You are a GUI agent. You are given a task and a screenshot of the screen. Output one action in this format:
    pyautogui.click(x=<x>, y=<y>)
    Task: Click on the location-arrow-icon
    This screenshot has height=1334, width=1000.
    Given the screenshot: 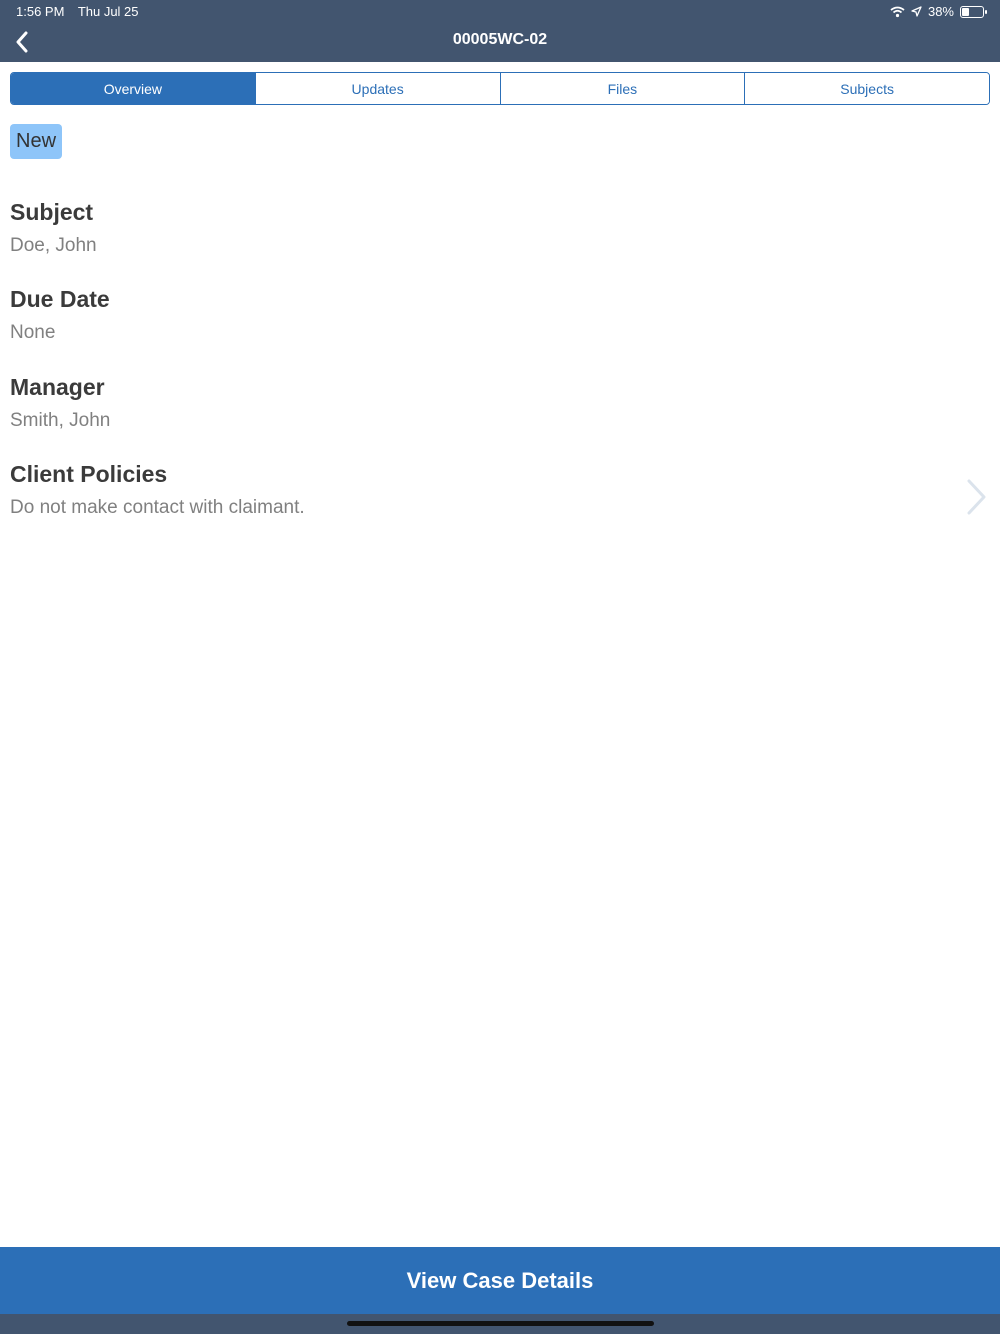 What is the action you would take?
    pyautogui.click(x=916, y=11)
    